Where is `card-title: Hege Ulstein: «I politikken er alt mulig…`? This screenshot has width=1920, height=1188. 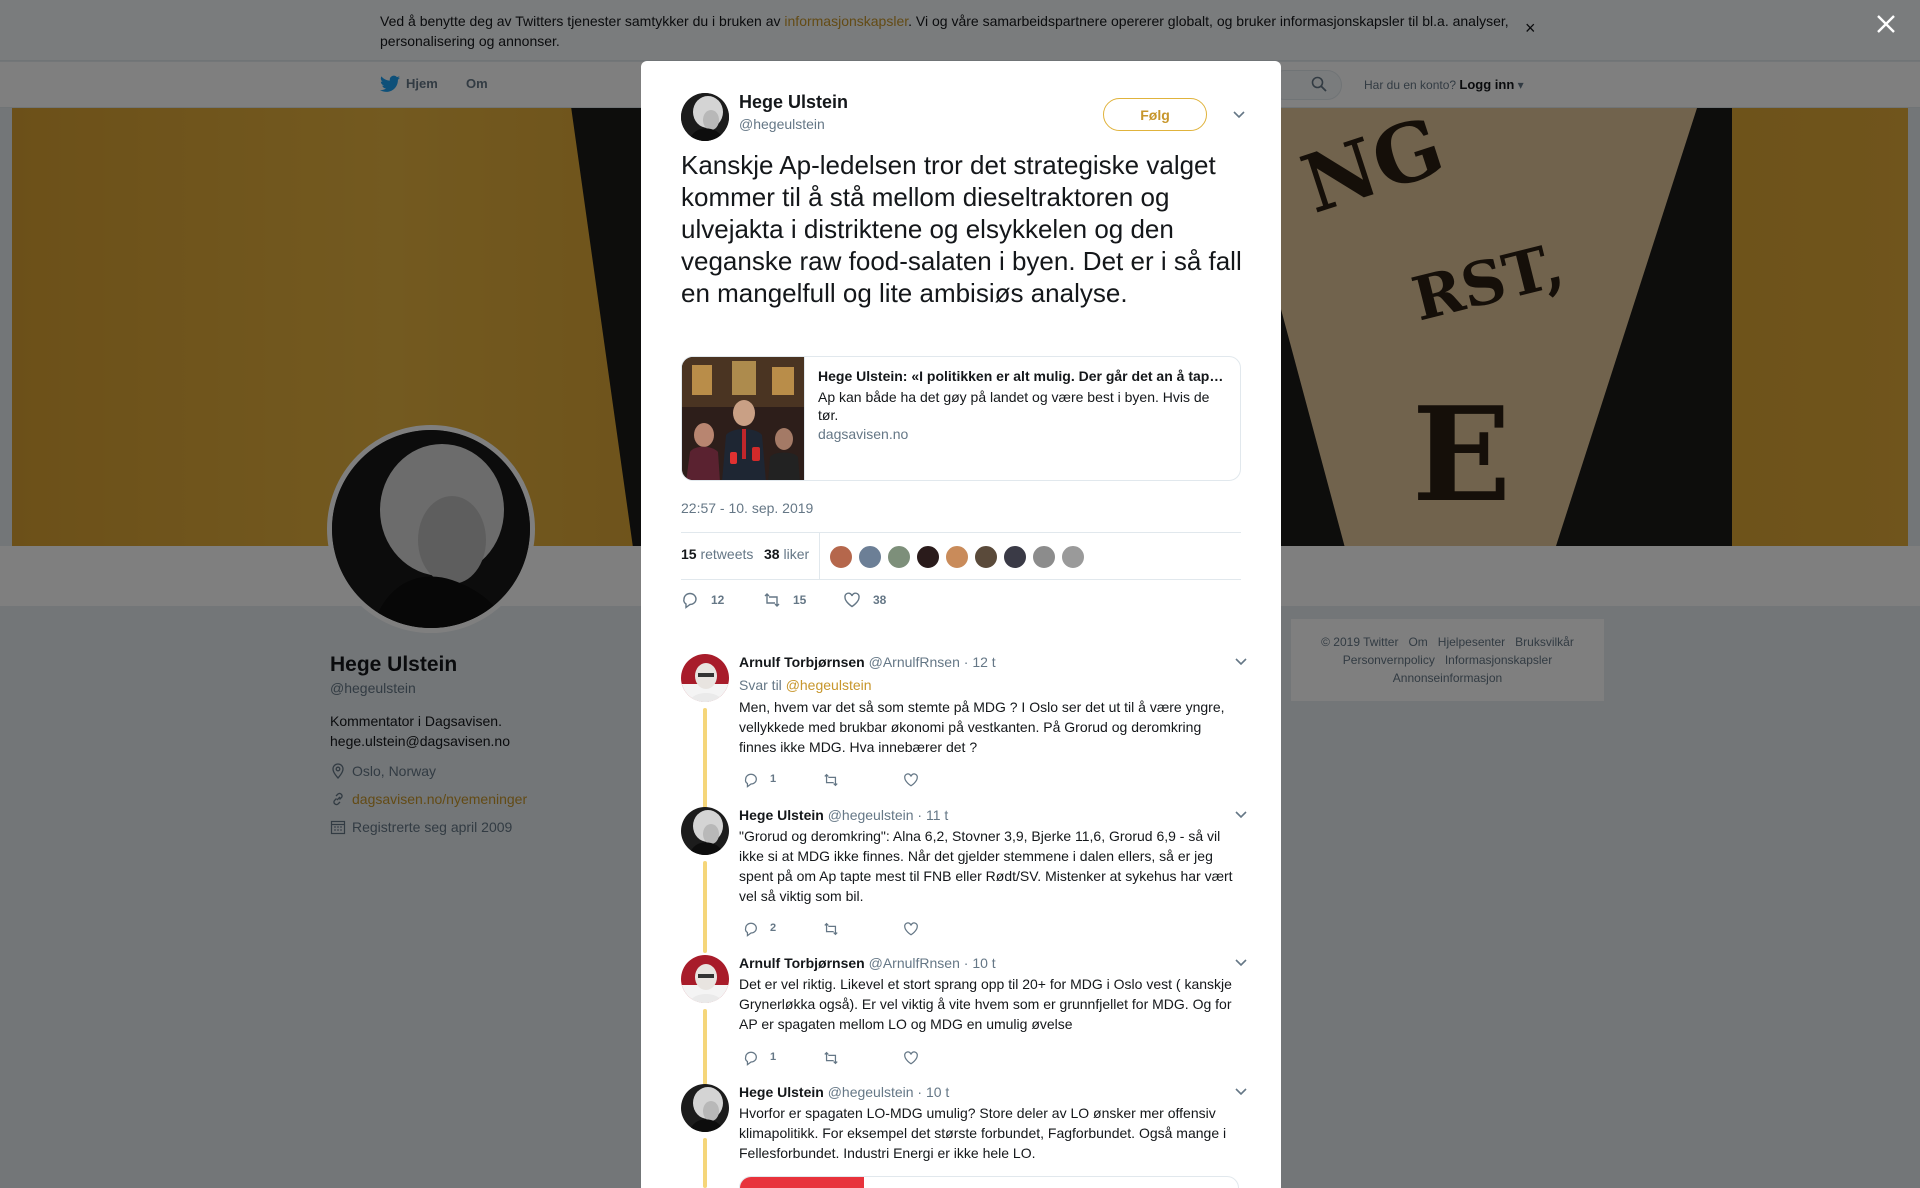 card-title: Hege Ulstein: «I politikken er alt mulig… is located at coordinates (1023, 376).